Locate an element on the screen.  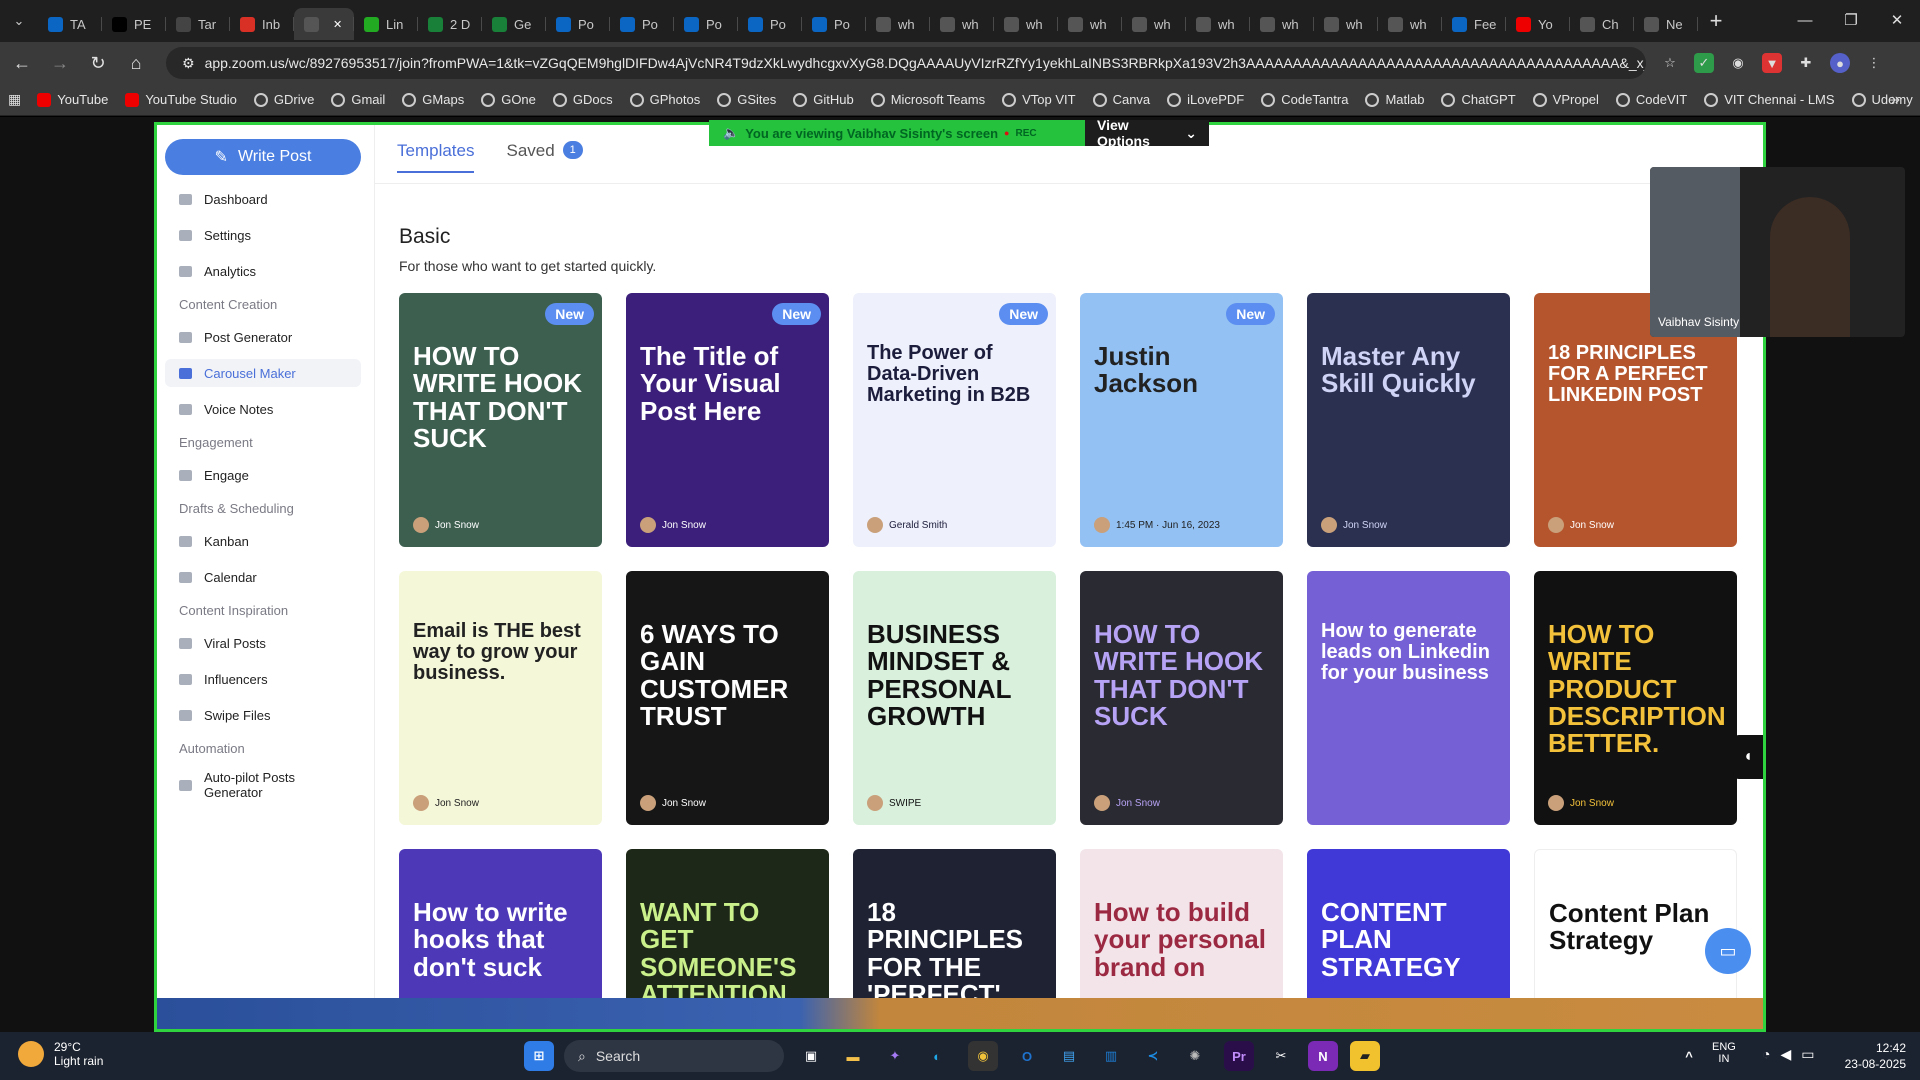
template-card: Master Any Skill Quickly Jon Snow is located at coordinates (1408, 420).